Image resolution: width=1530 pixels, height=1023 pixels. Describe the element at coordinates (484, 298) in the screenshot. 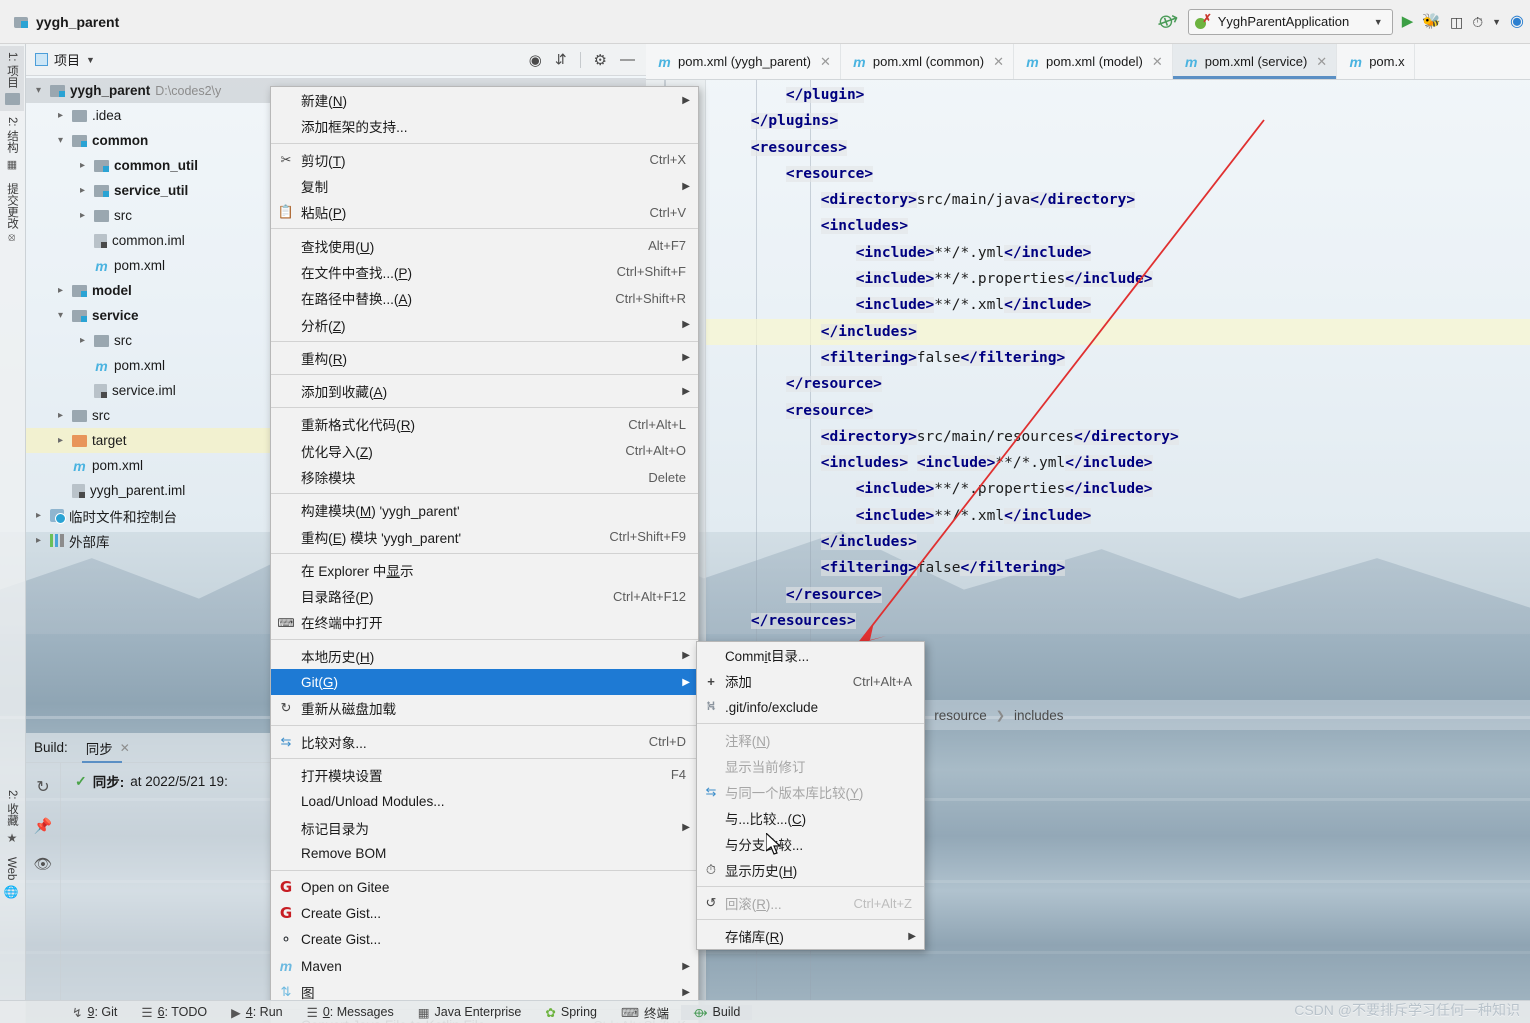

I see `context-menu-item: 在路径中替换...(A) Ctrl+Shift+R` at that location.